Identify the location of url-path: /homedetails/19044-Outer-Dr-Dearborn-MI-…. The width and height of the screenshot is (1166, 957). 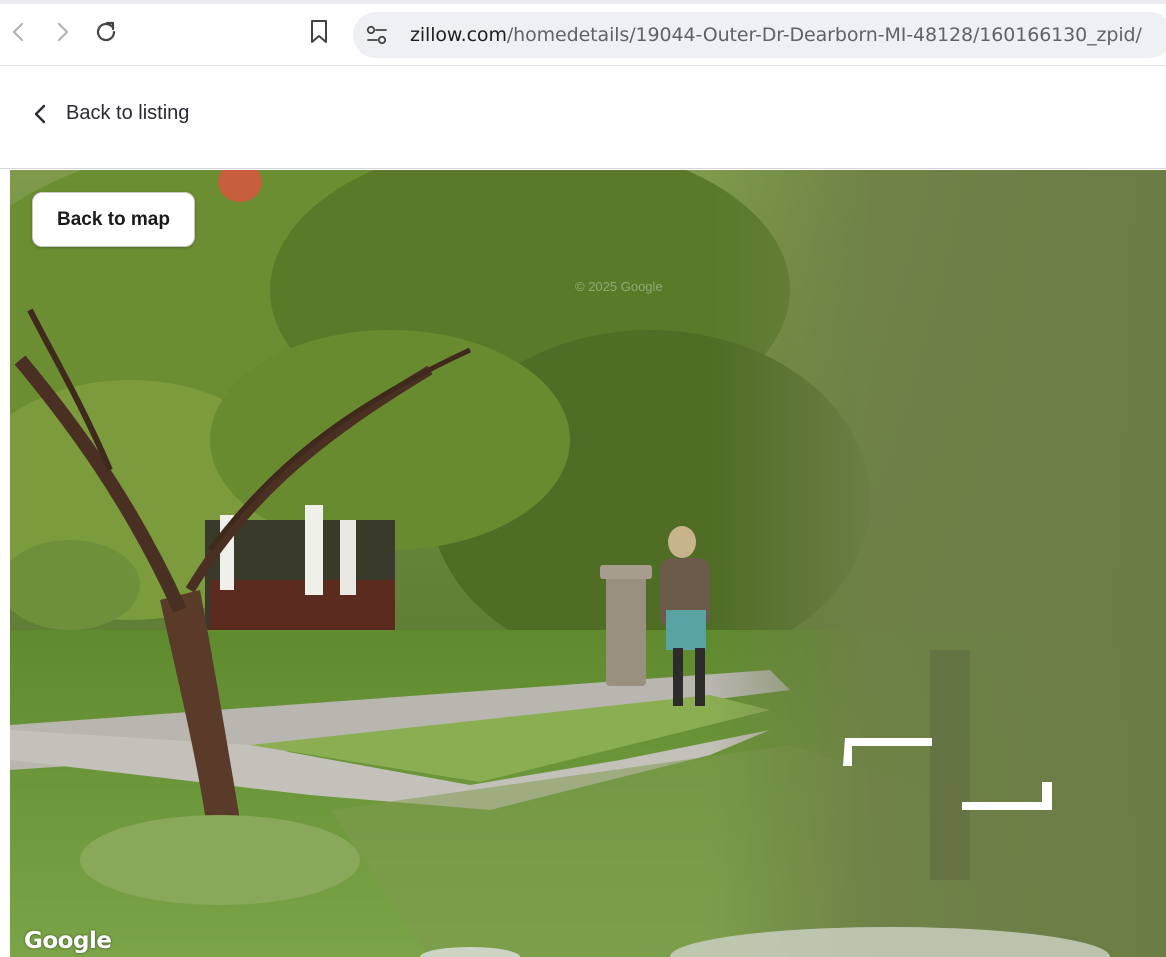
(824, 35).